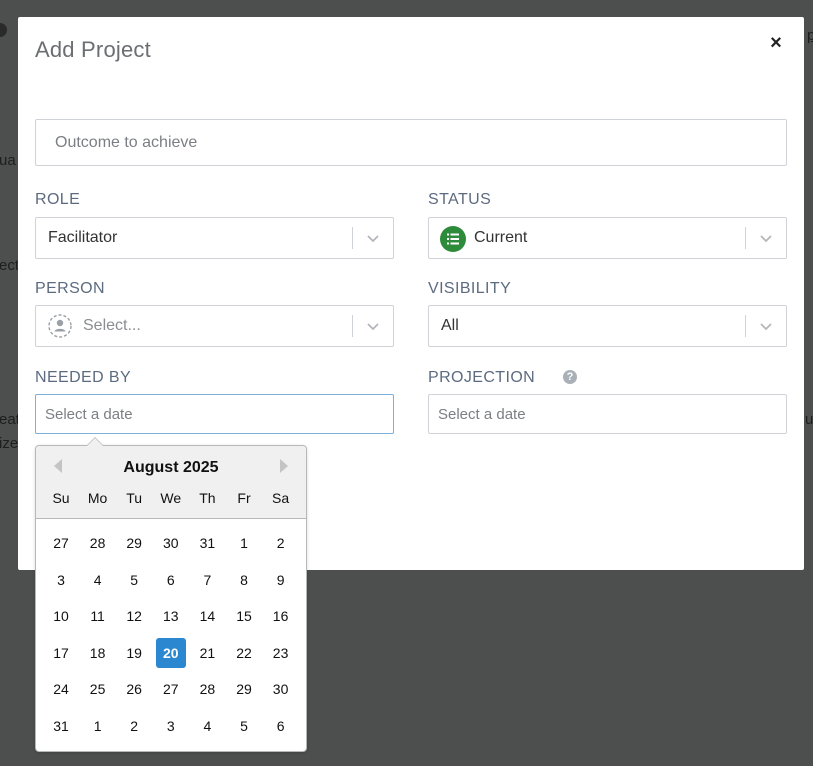 This screenshot has width=813, height=766. I want to click on calendar-day: 10, so click(61, 616).